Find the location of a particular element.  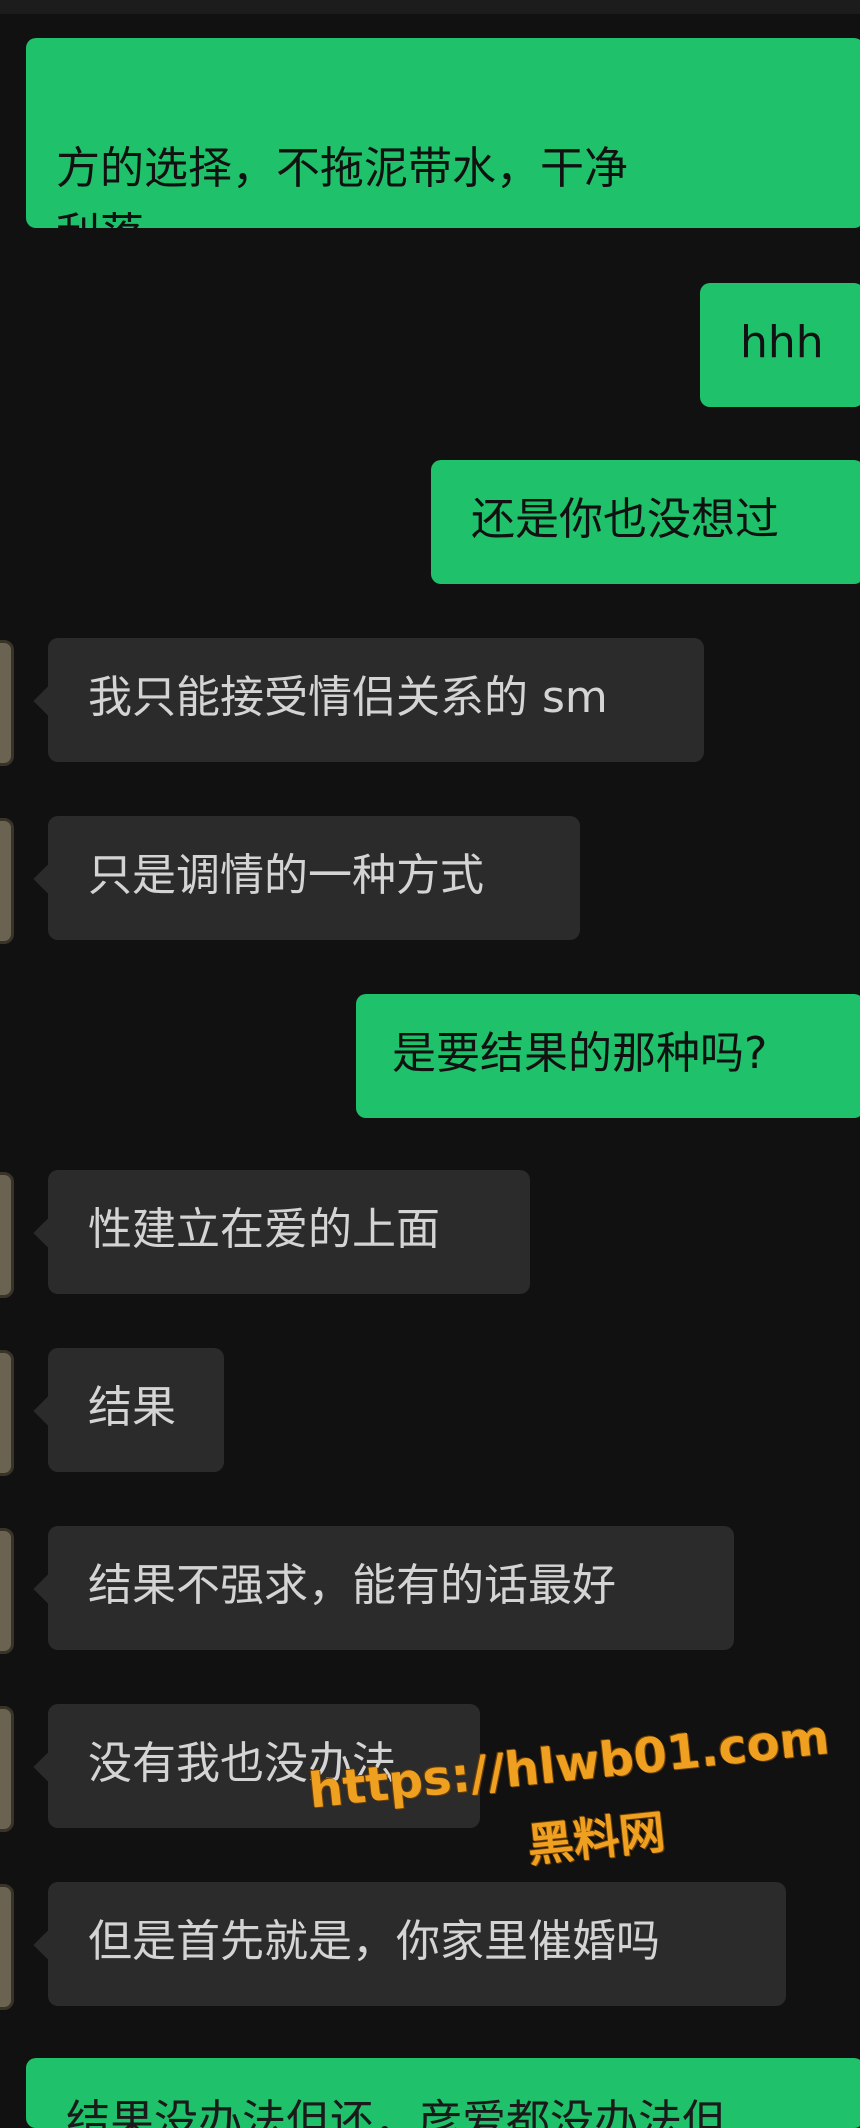

message-bubble-received: 结果 is located at coordinates (136, 1410).